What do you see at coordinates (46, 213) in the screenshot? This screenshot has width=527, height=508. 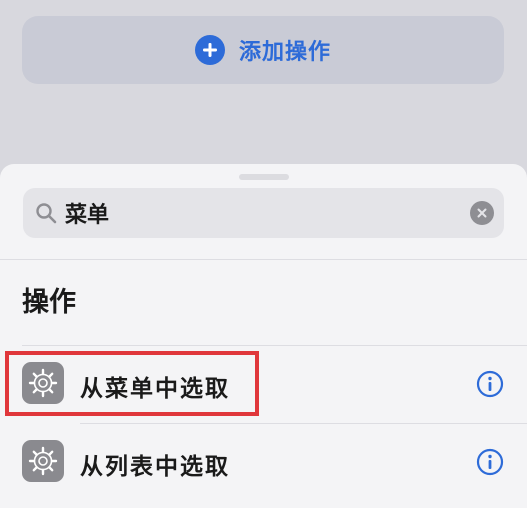 I see `search-icon` at bounding box center [46, 213].